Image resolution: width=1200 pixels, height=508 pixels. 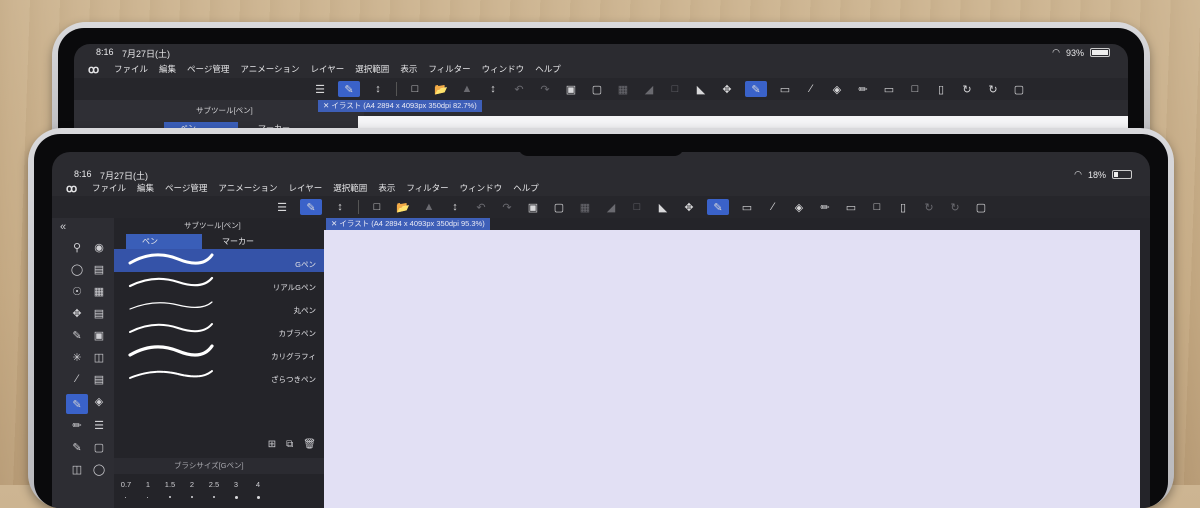 What do you see at coordinates (99, 269) in the screenshot?
I see `layer-tool-icon: ▤` at bounding box center [99, 269].